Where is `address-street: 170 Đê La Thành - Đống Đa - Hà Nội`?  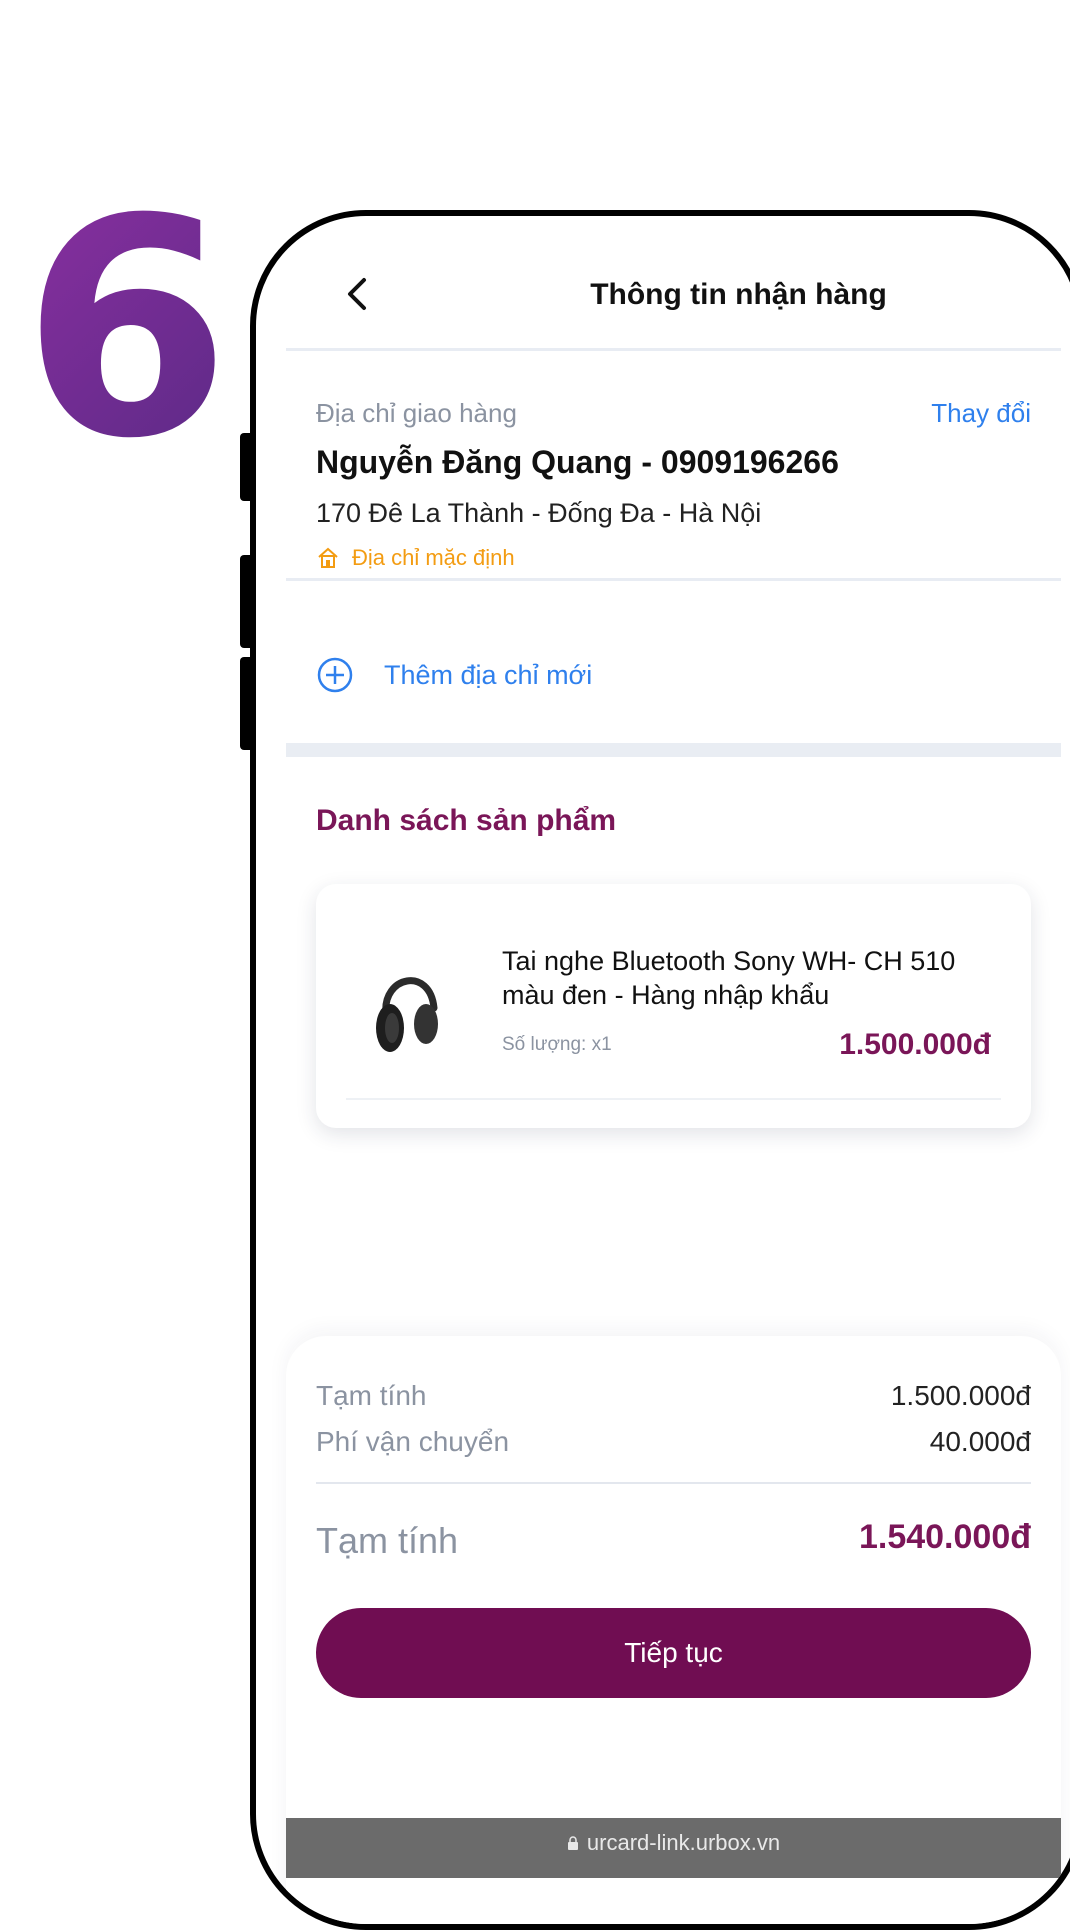 address-street: 170 Đê La Thành - Đống Đa - Hà Nội is located at coordinates (539, 513).